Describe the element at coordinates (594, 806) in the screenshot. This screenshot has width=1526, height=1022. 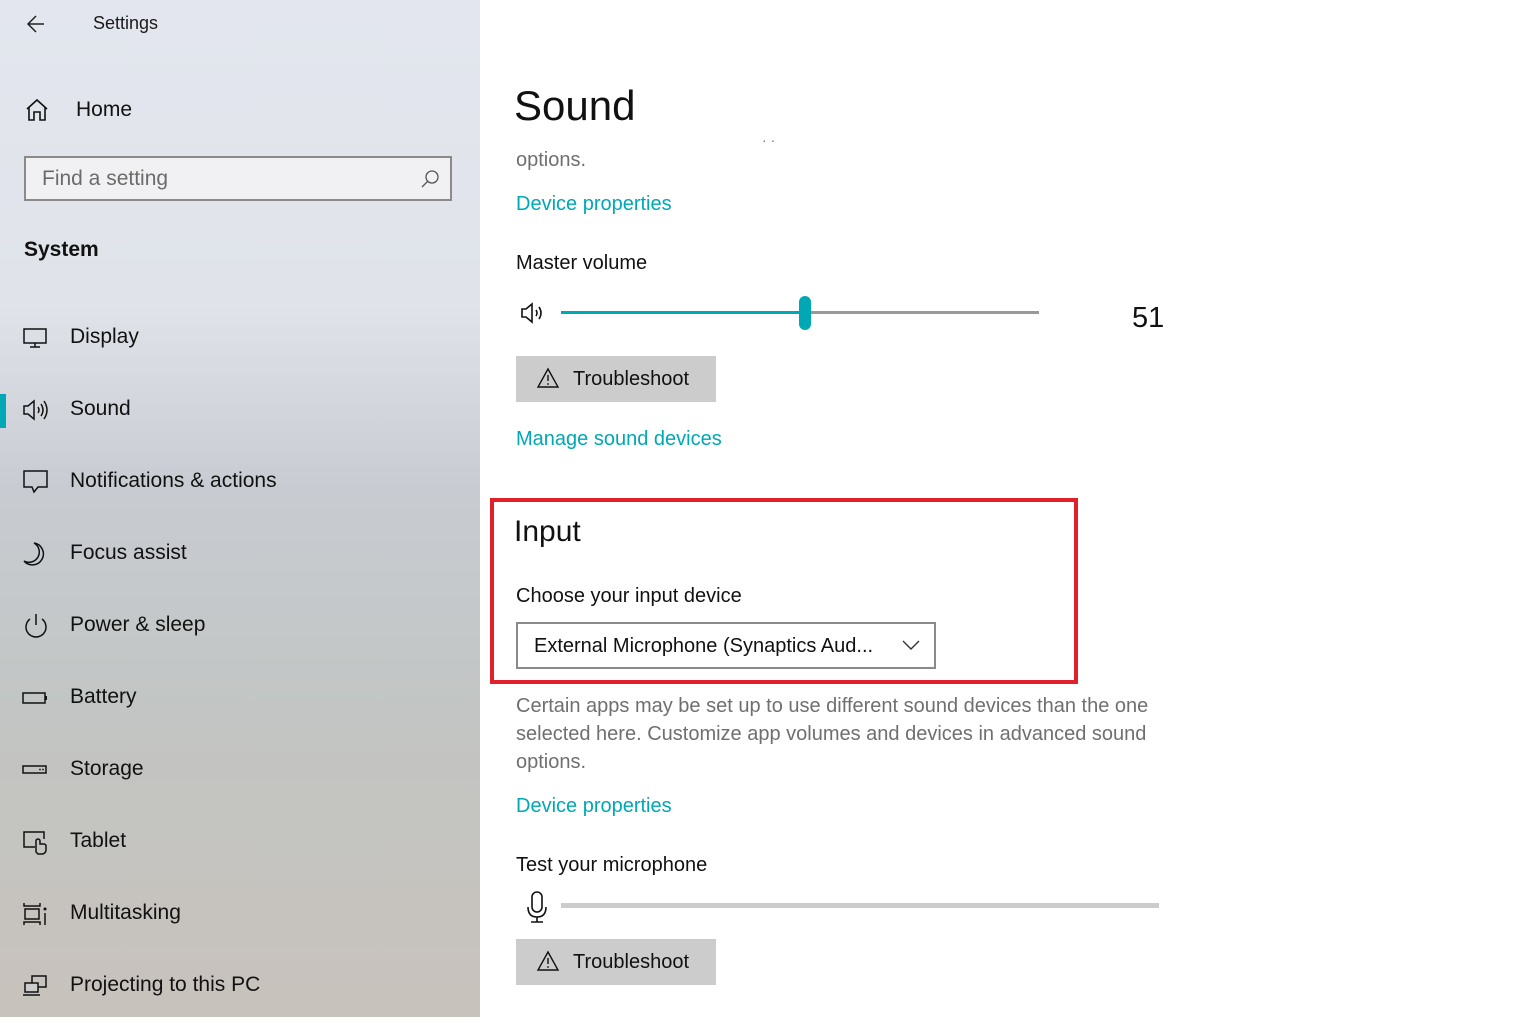
I see `input-device-properties-link: Device properties` at that location.